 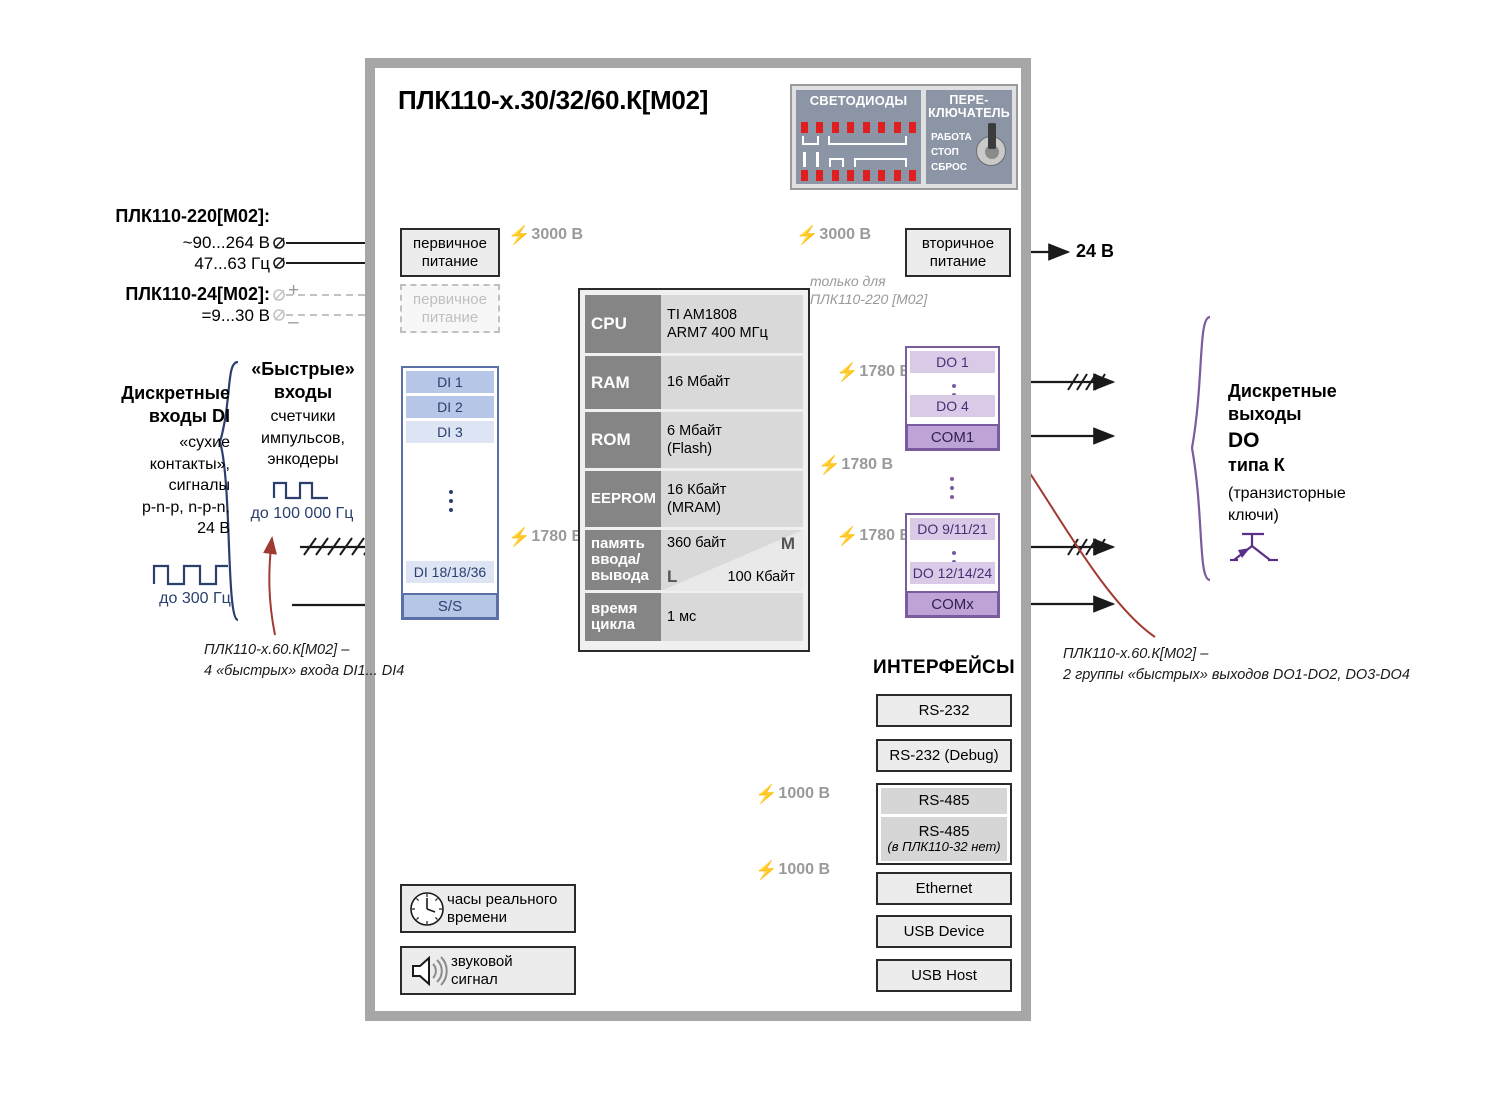 I want to click on isolation-value: 3000 В, so click(x=557, y=234).